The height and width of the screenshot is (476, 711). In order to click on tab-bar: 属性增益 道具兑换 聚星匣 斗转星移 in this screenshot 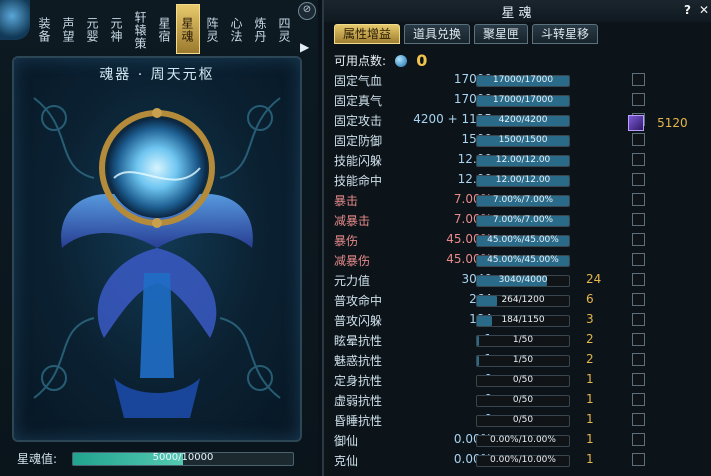, I will do `click(468, 34)`.